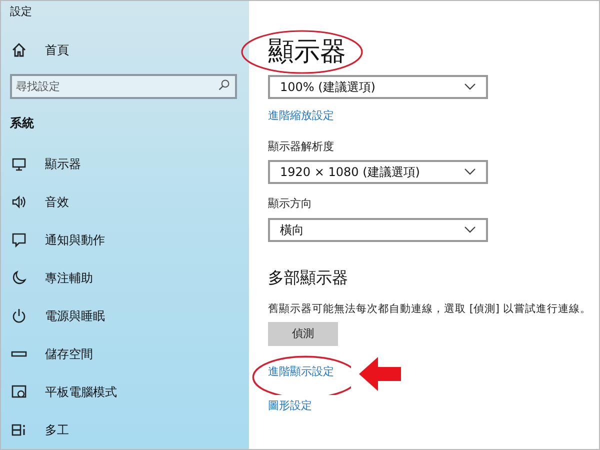  I want to click on dropdown: 橫向, so click(378, 230).